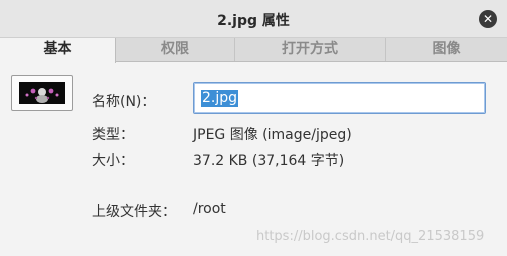  Describe the element at coordinates (134, 212) in the screenshot. I see `parent-folder-label: 上级文件夹：` at that location.